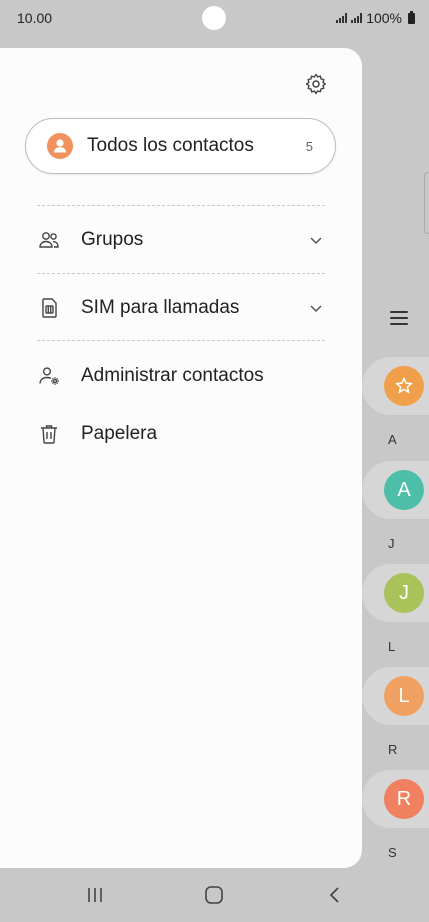 This screenshot has height=922, width=429. Describe the element at coordinates (49, 308) in the screenshot. I see `sim-card-icon` at that location.